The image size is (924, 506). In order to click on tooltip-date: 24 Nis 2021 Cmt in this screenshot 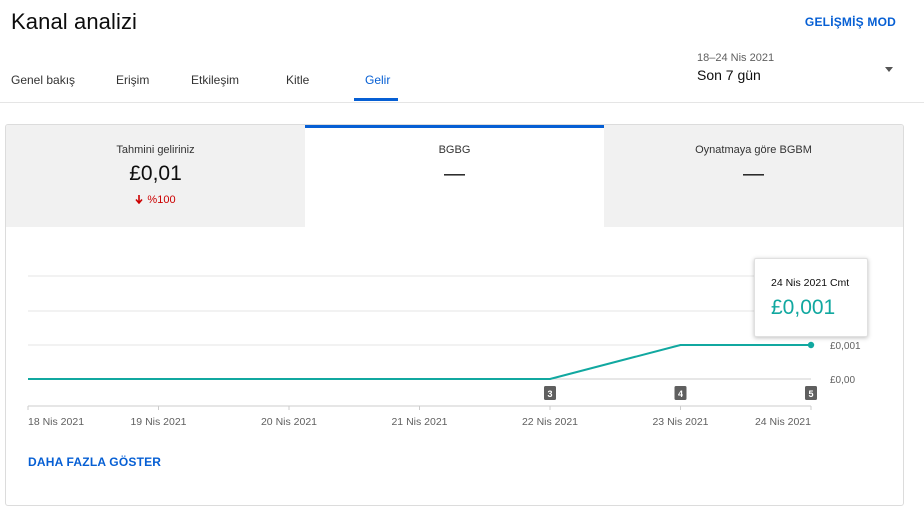, I will do `click(810, 283)`.